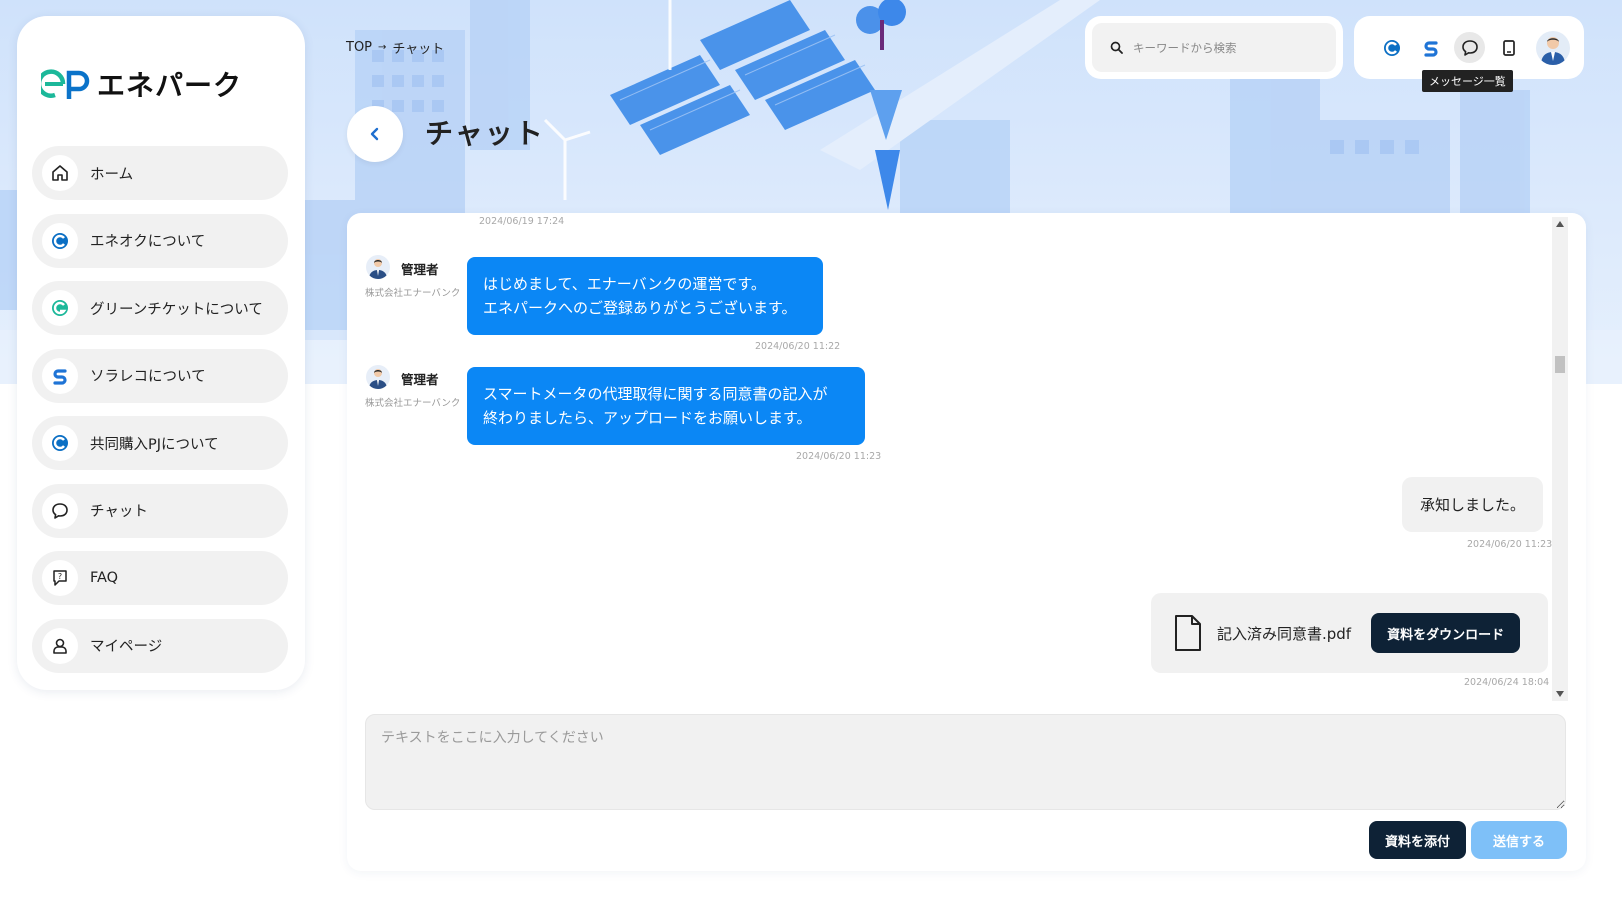 The width and height of the screenshot is (1622, 910). What do you see at coordinates (1519, 840) in the screenshot?
I see `send-button: 送信する` at bounding box center [1519, 840].